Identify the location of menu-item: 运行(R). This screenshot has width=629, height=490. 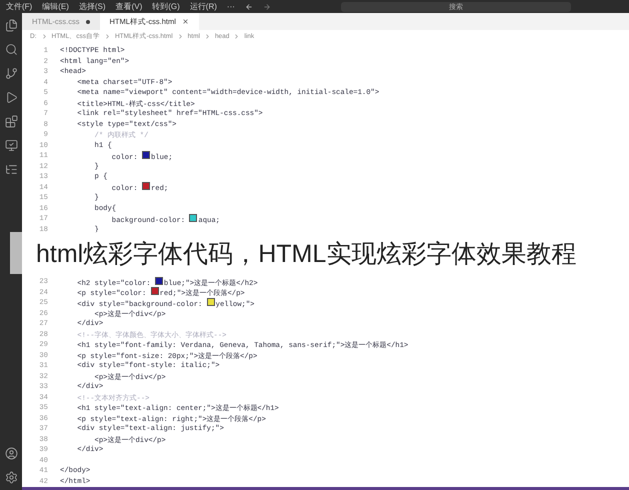
(203, 7).